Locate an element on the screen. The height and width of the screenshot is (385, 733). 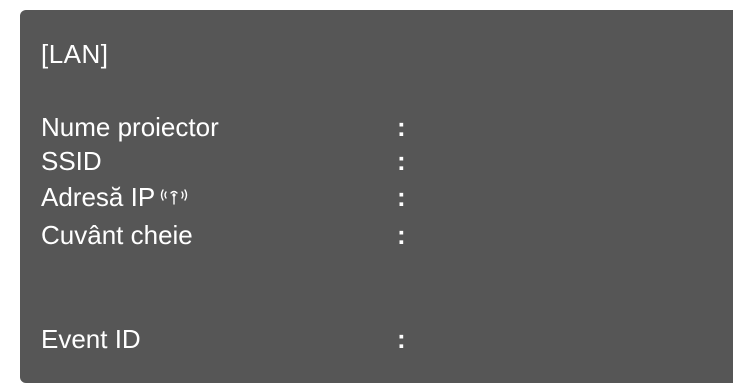
wireless-icon is located at coordinates (174, 197).